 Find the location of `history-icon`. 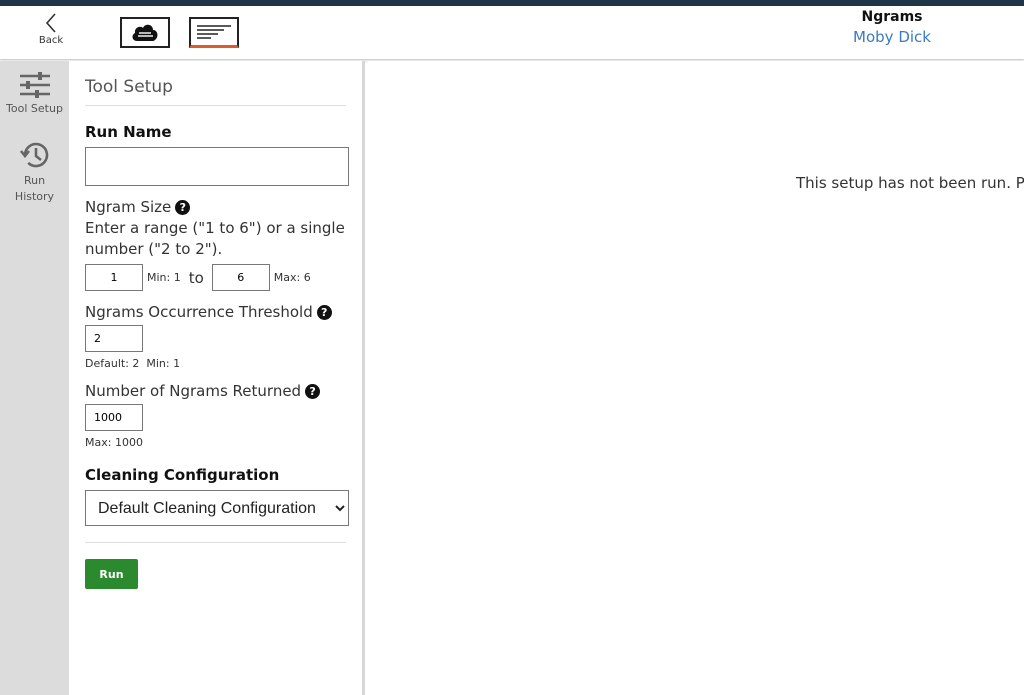

history-icon is located at coordinates (33, 155).